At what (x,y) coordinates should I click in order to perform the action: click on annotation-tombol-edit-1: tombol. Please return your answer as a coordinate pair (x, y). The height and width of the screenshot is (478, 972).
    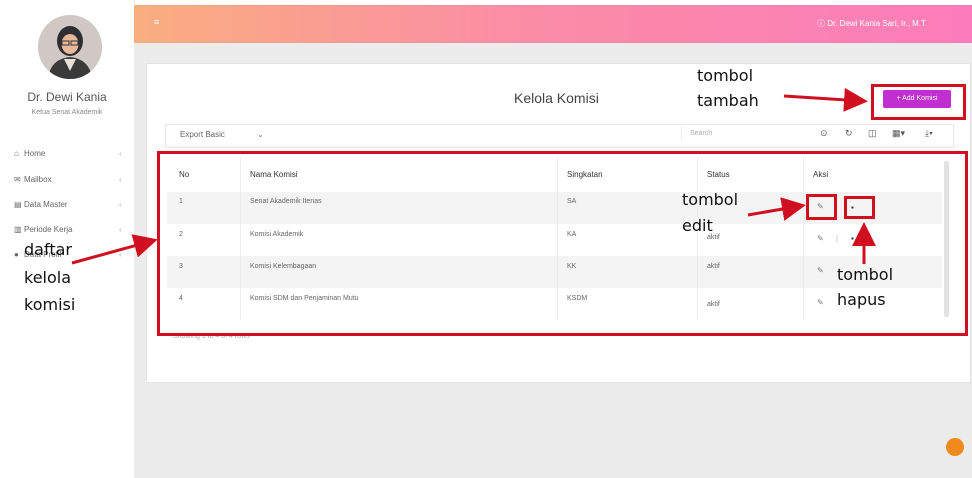
    Looking at the image, I should click on (710, 199).